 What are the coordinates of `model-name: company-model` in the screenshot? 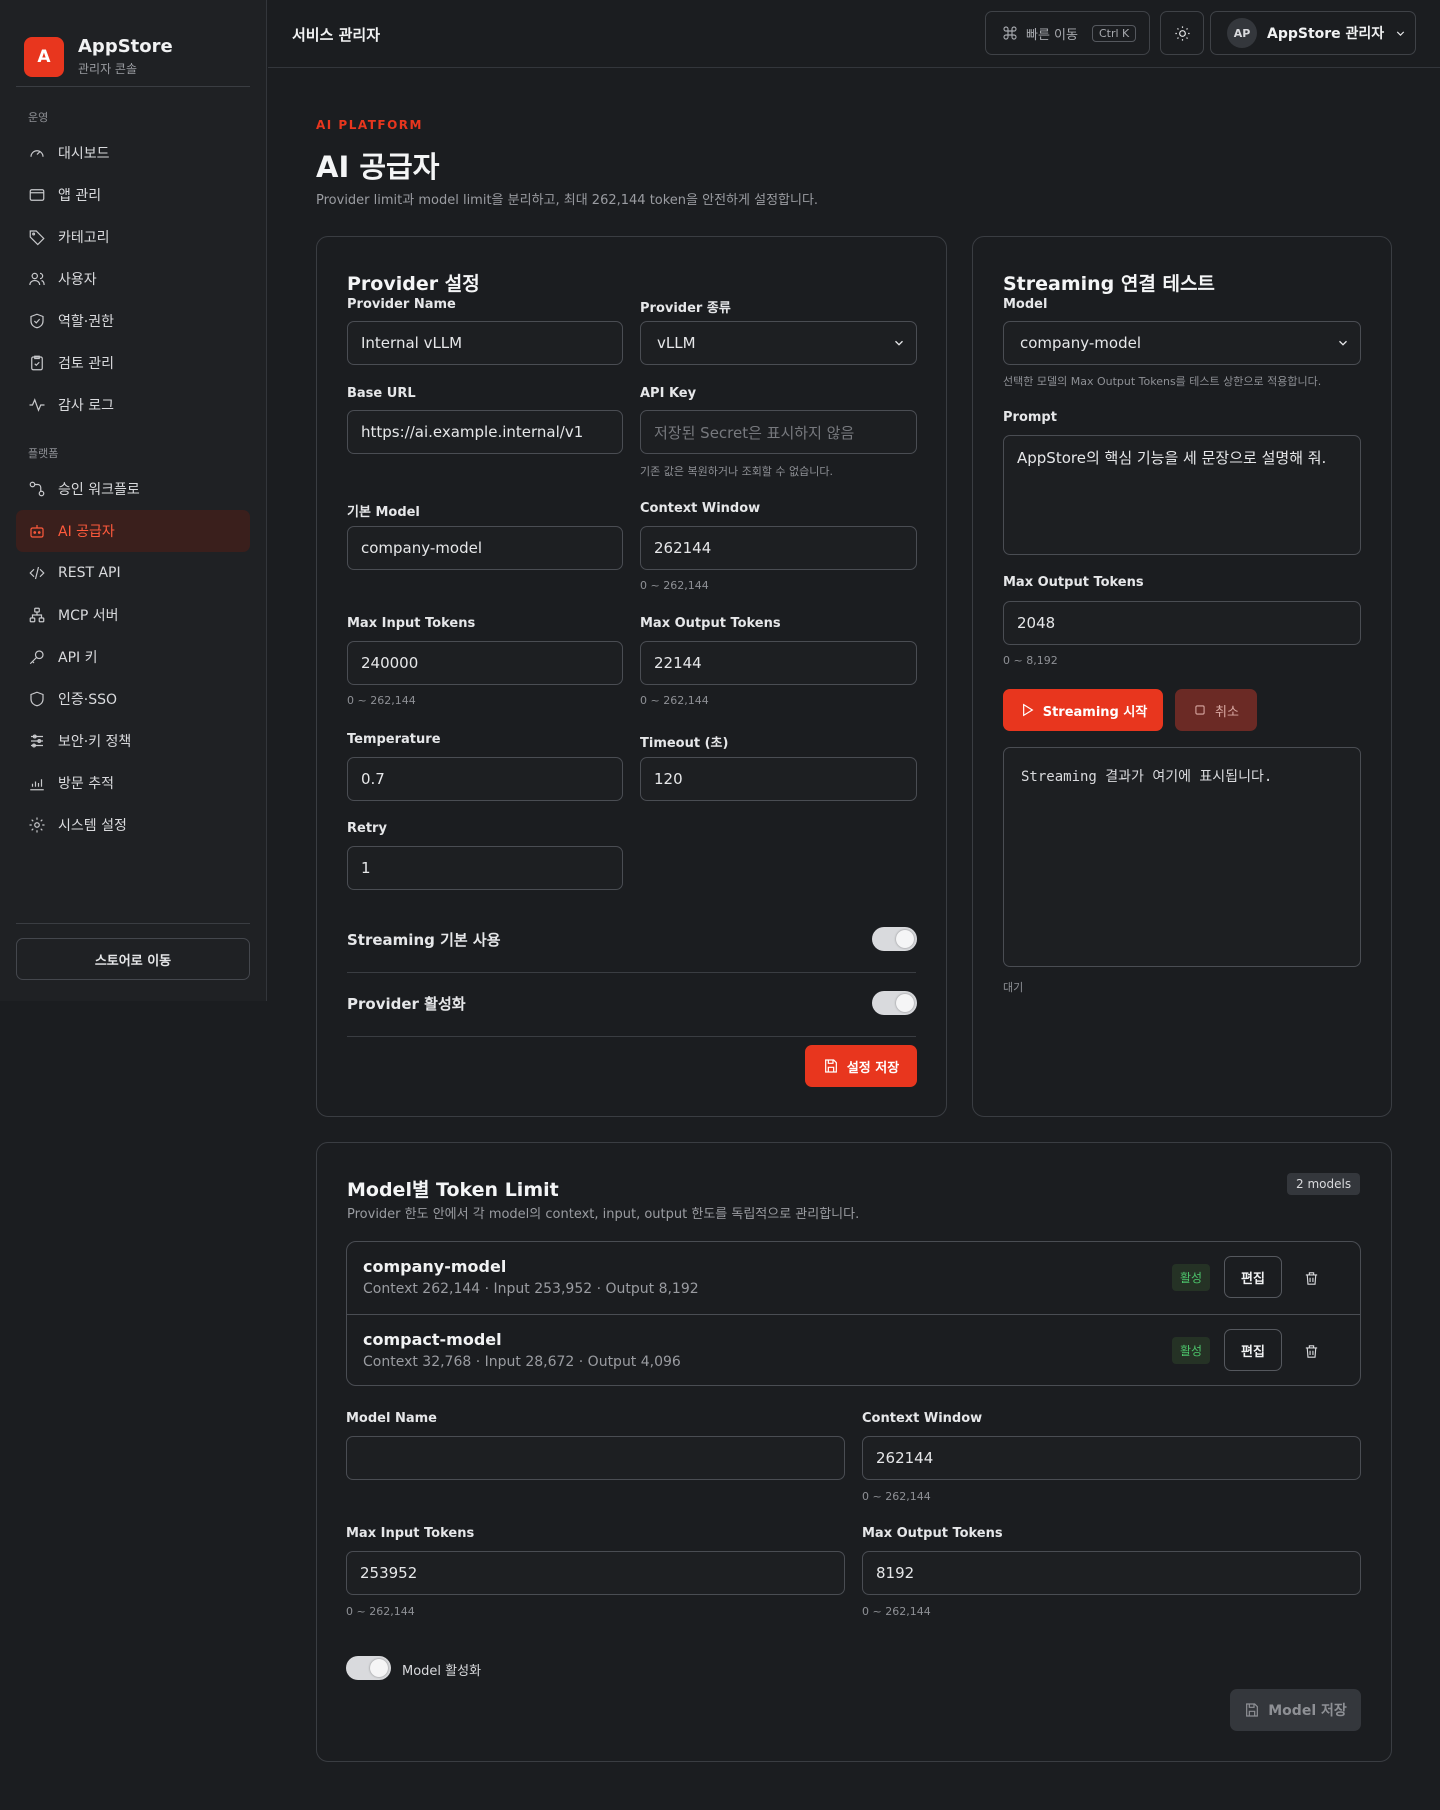 It's located at (435, 1266).